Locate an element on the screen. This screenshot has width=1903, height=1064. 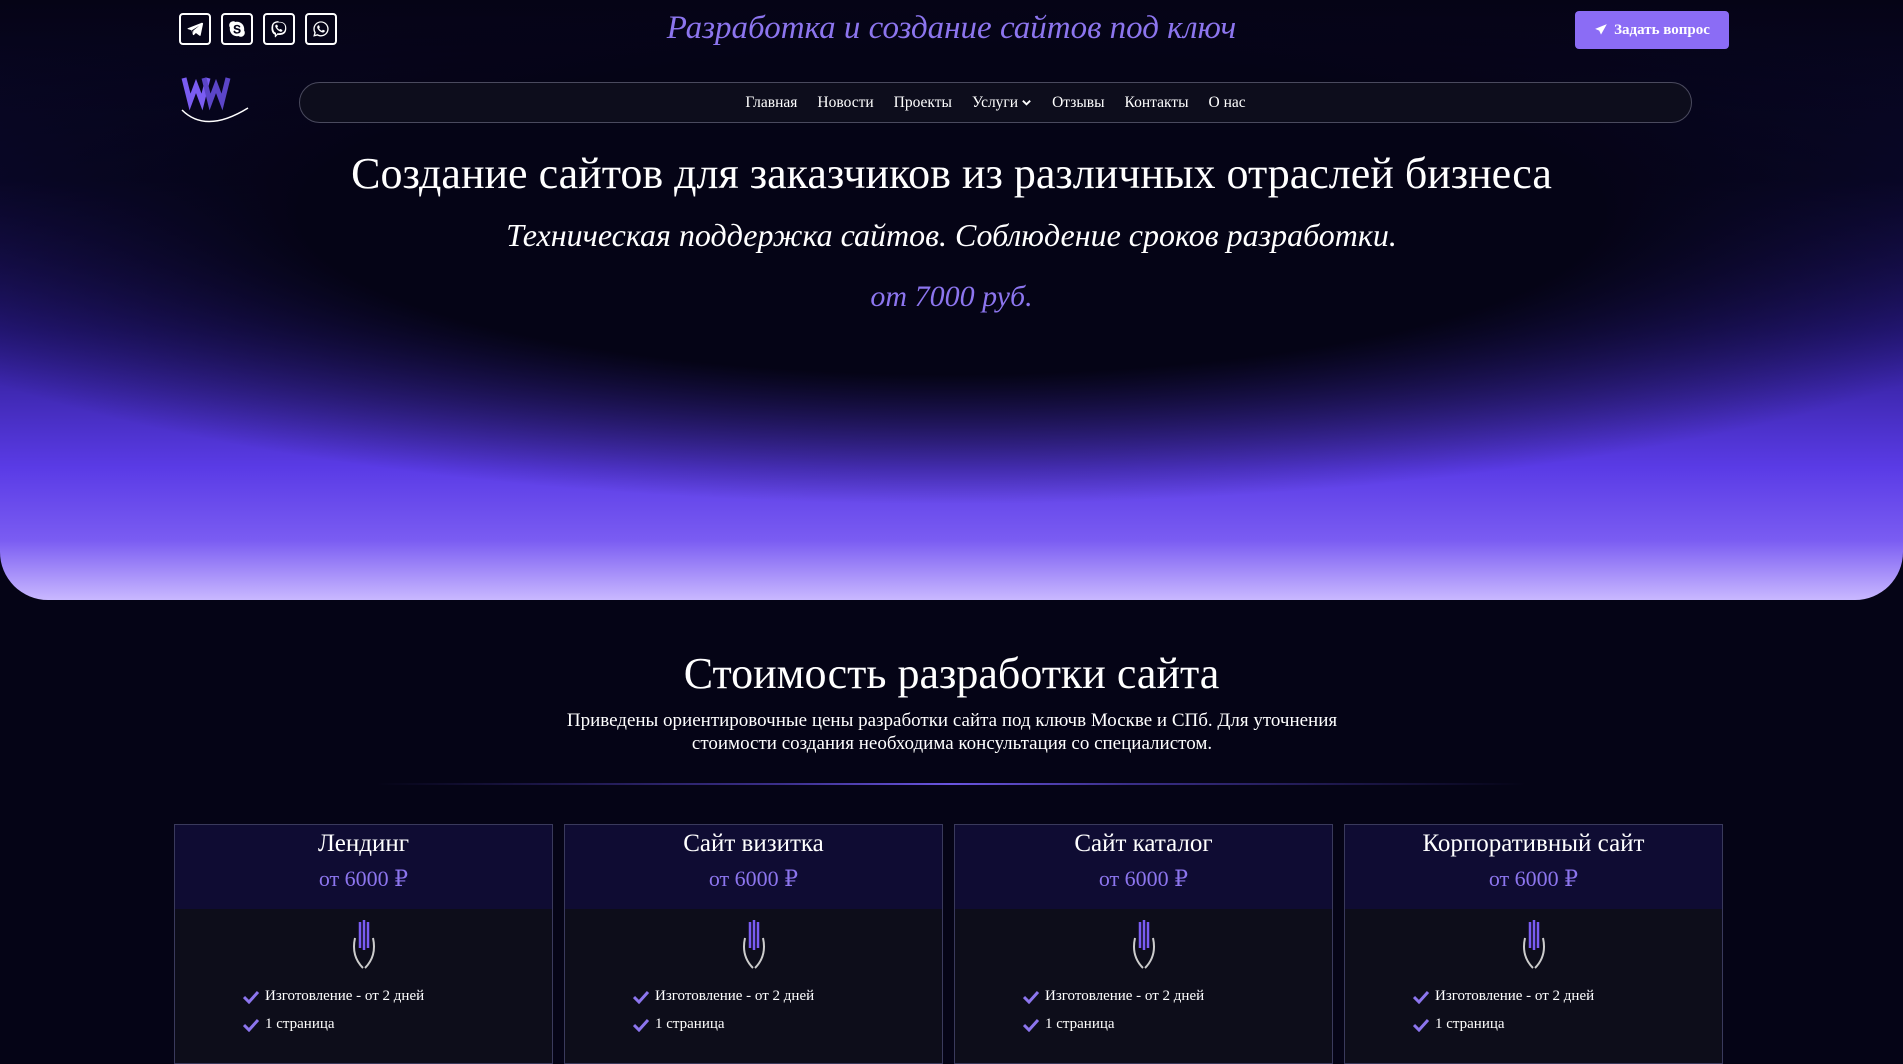
nav-item-projects: Проекты is located at coordinates (923, 103).